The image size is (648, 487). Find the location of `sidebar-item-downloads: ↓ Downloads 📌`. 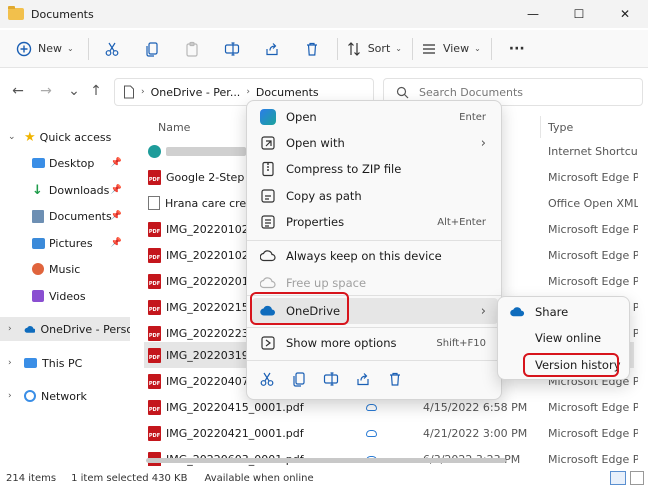

sidebar-item-downloads: ↓ Downloads 📌 is located at coordinates (65, 190).